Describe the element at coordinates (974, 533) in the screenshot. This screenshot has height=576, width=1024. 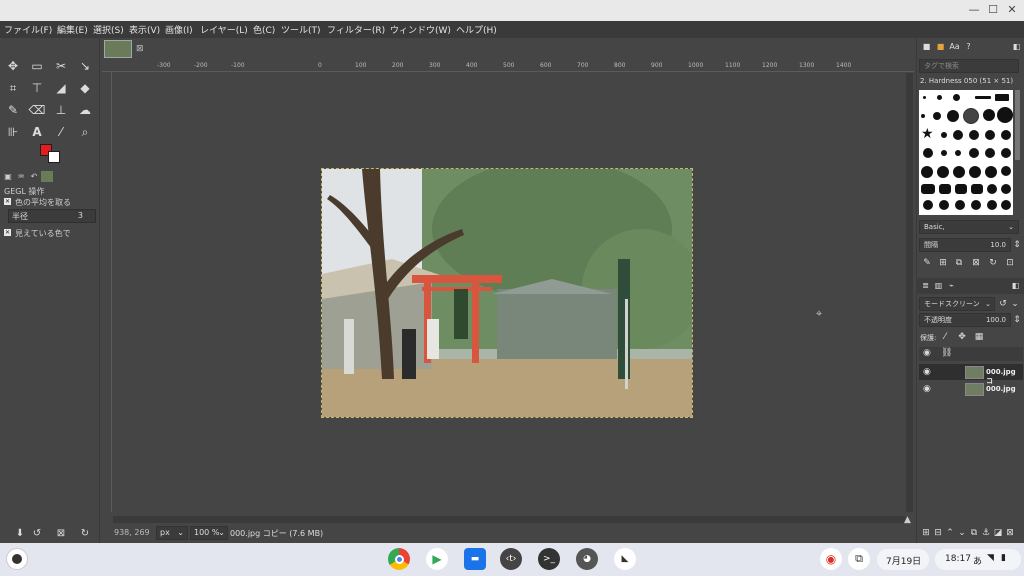
I see `duplicate-layer-icon: ⧉` at that location.